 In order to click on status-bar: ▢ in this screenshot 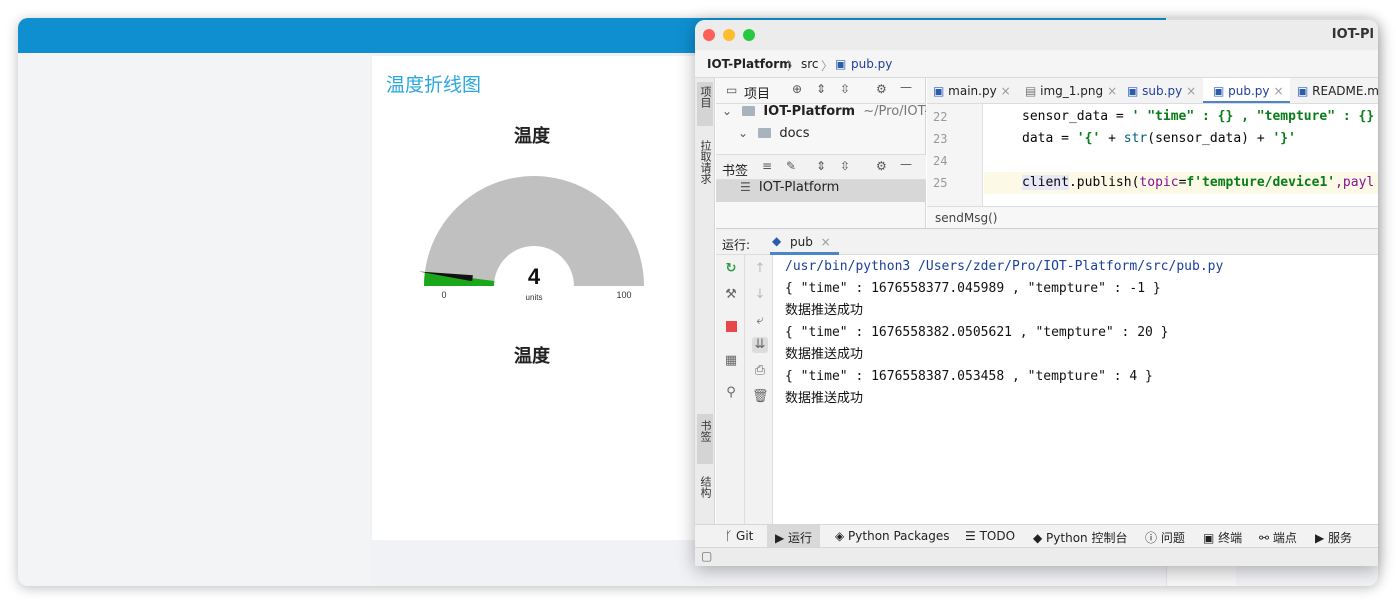, I will do `click(1036, 556)`.